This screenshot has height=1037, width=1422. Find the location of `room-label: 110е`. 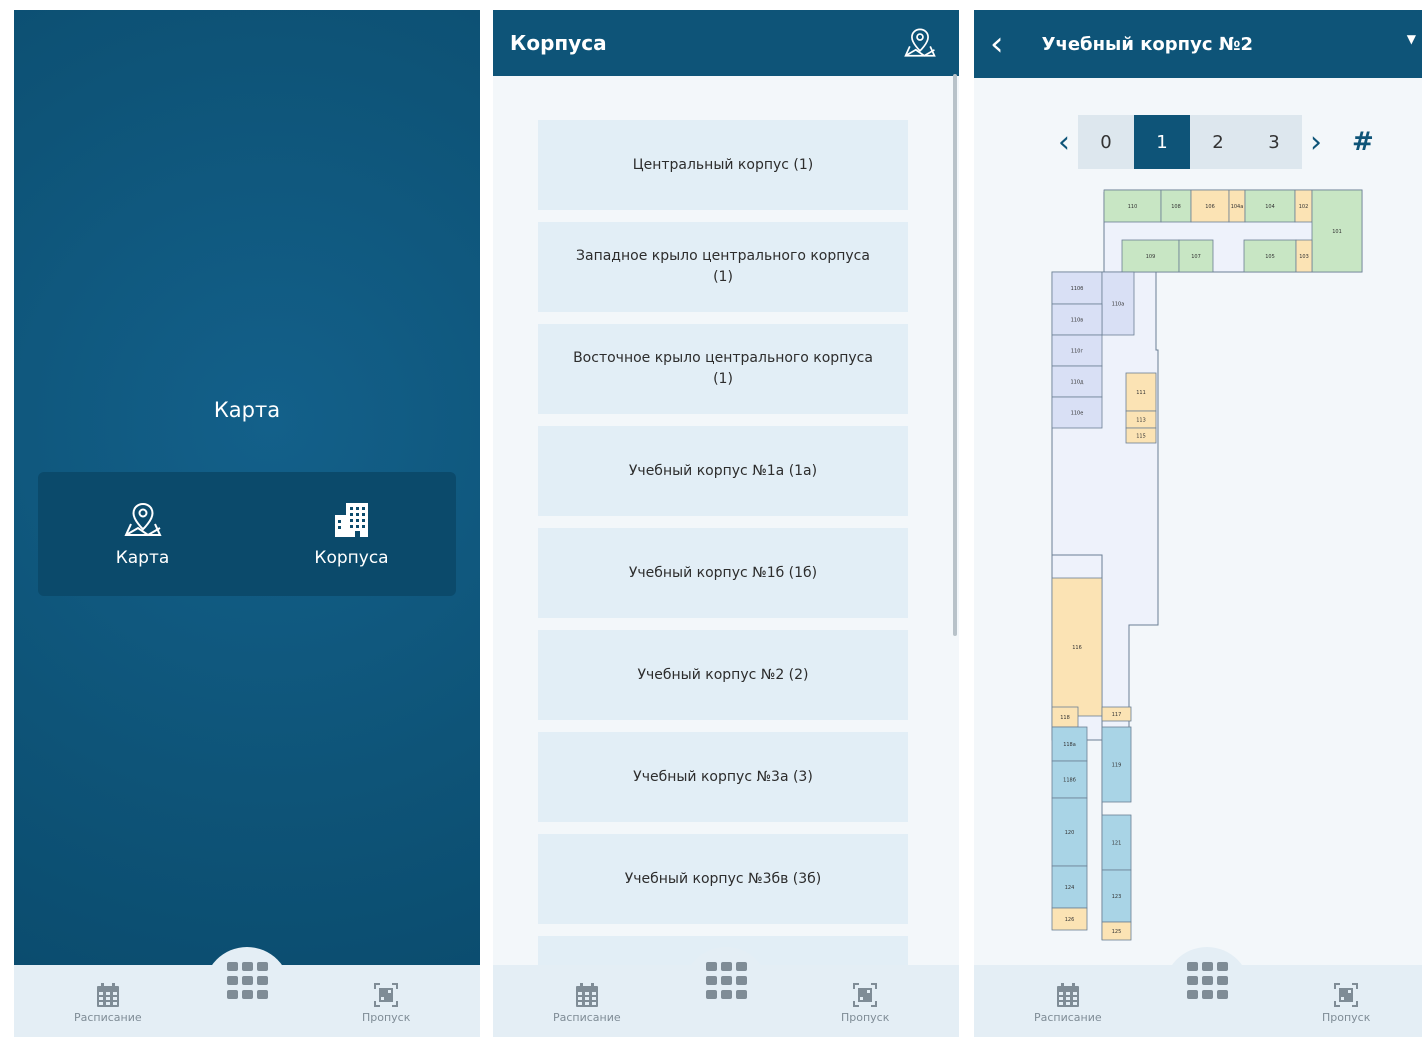

room-label: 110е is located at coordinates (1077, 414).